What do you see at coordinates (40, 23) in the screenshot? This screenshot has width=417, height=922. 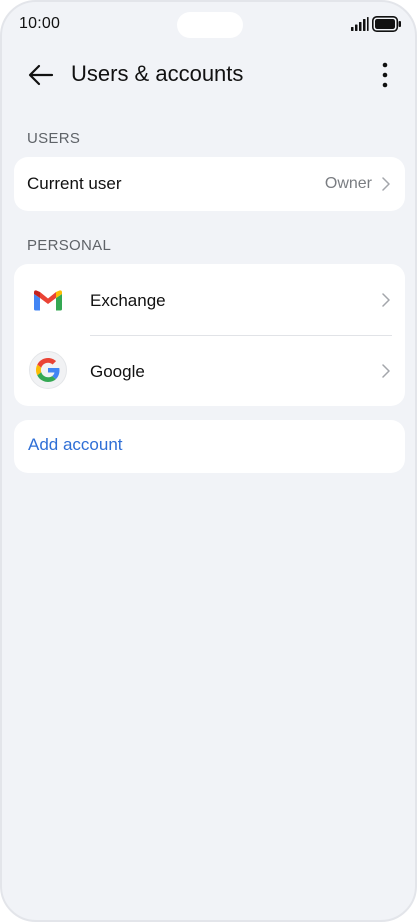 I see `status-time: 10:00` at bounding box center [40, 23].